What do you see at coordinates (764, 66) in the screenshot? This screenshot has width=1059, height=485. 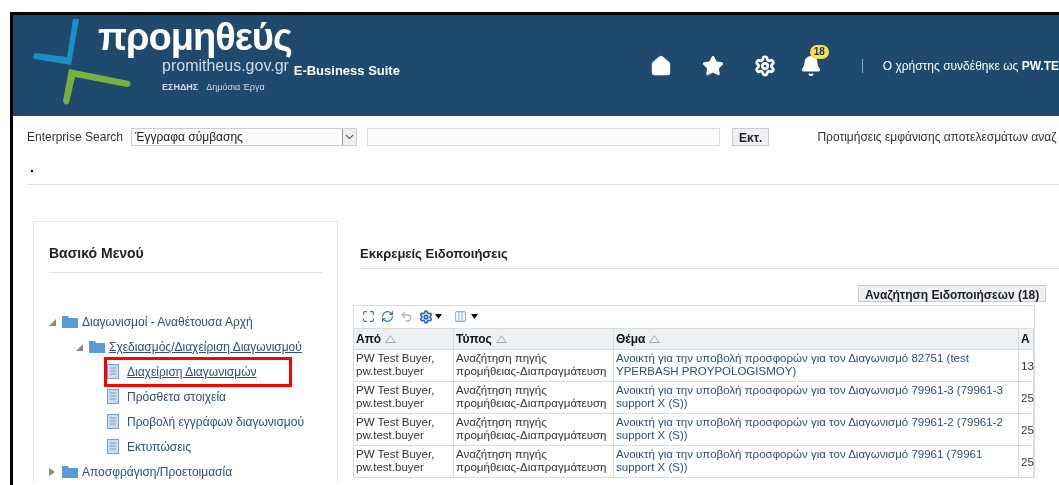 I see `settings-icon` at bounding box center [764, 66].